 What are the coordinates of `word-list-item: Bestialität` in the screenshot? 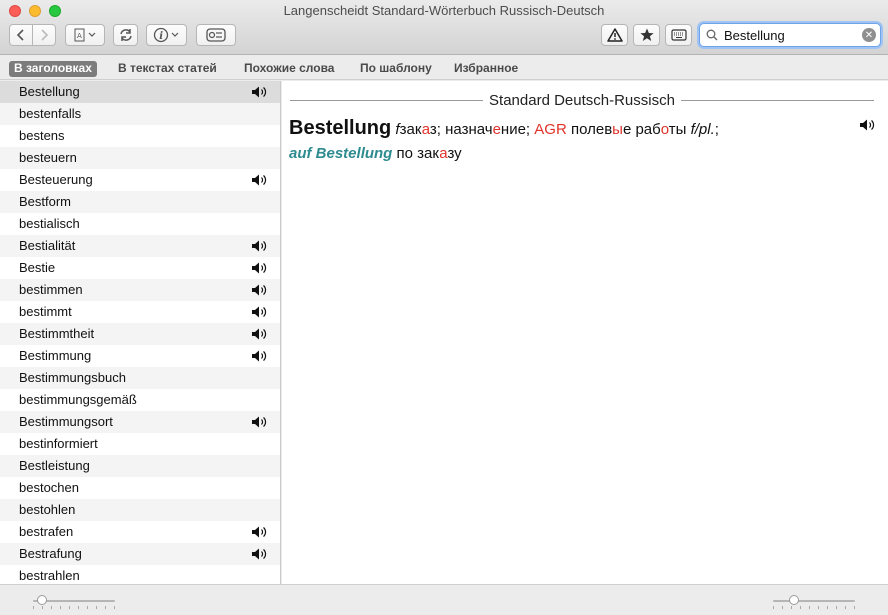 It's located at (140, 246).